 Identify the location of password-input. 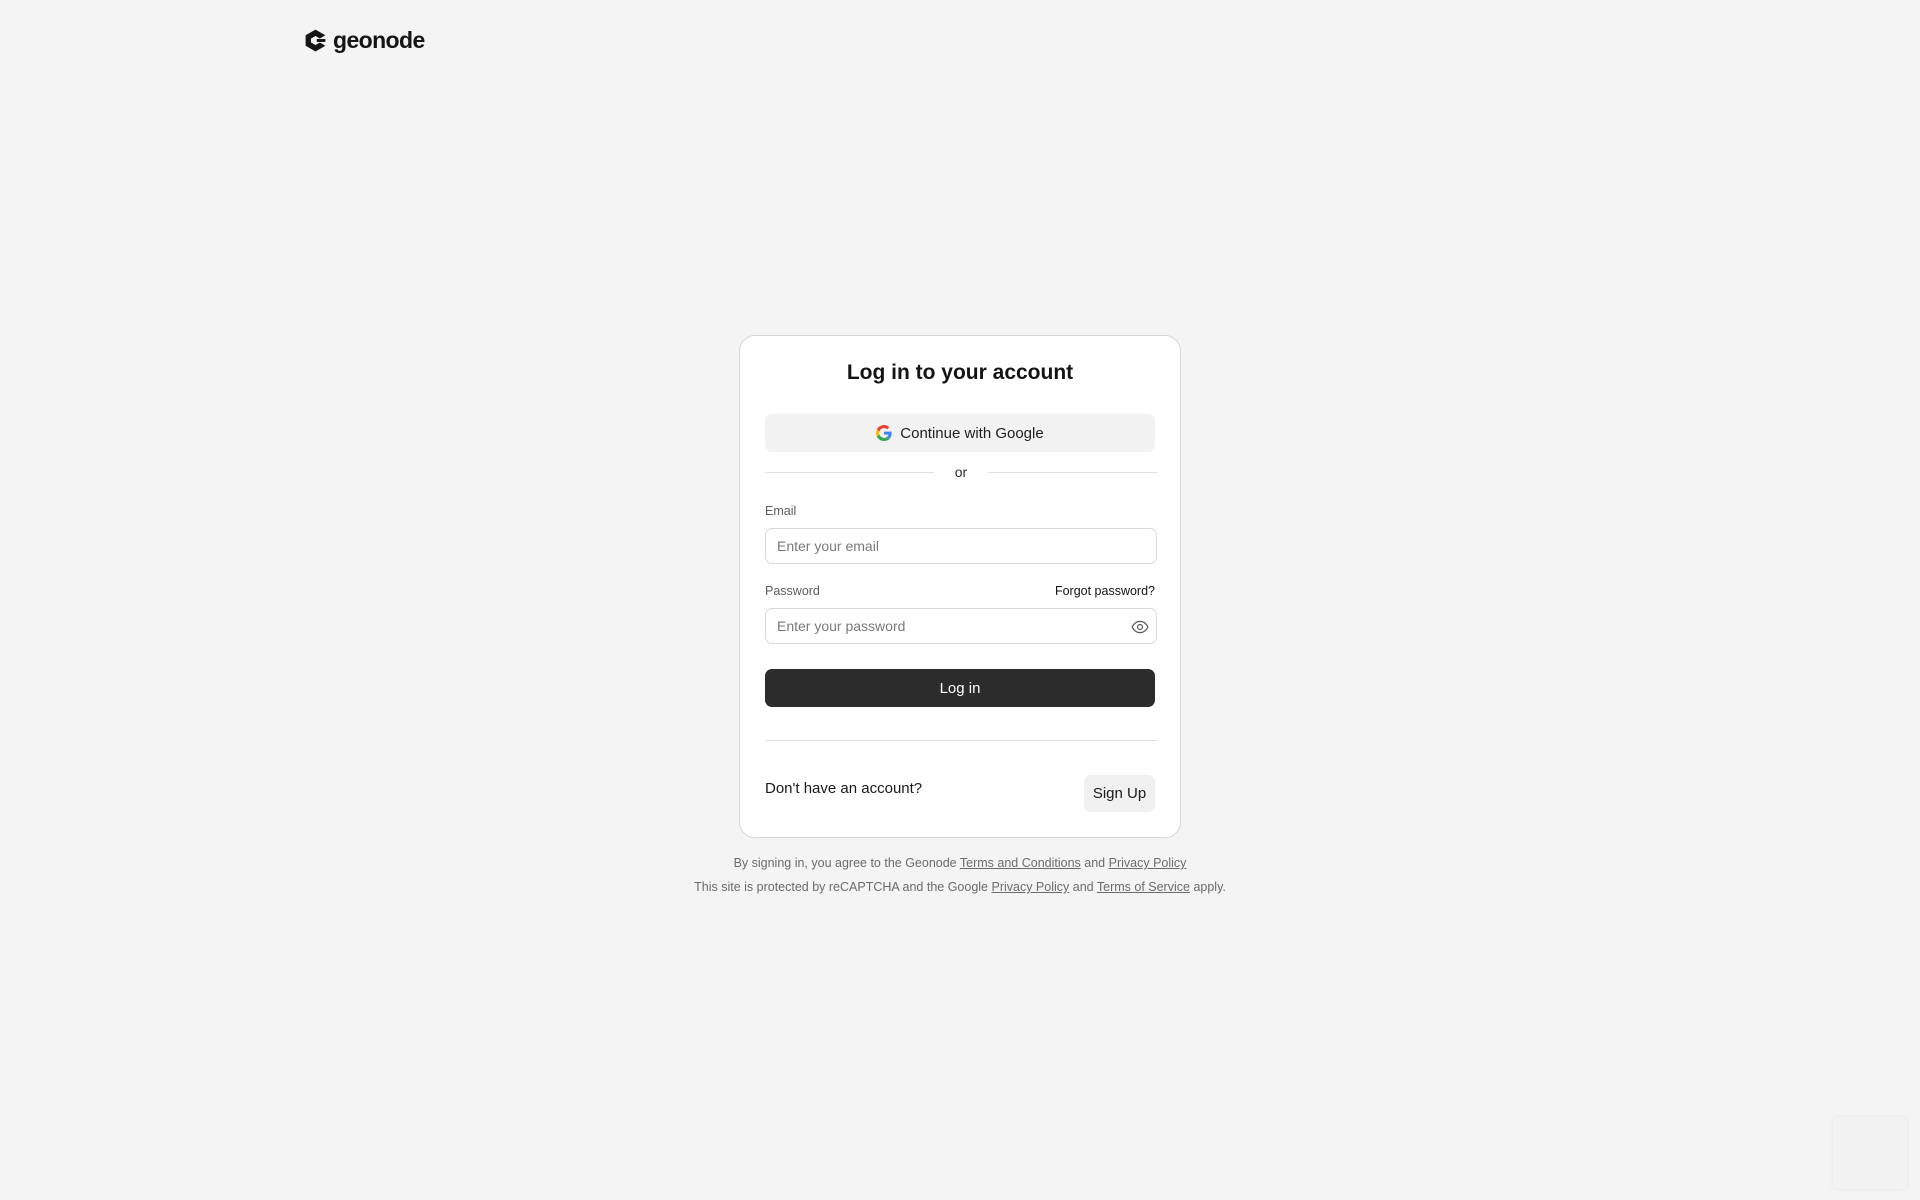
(961, 626).